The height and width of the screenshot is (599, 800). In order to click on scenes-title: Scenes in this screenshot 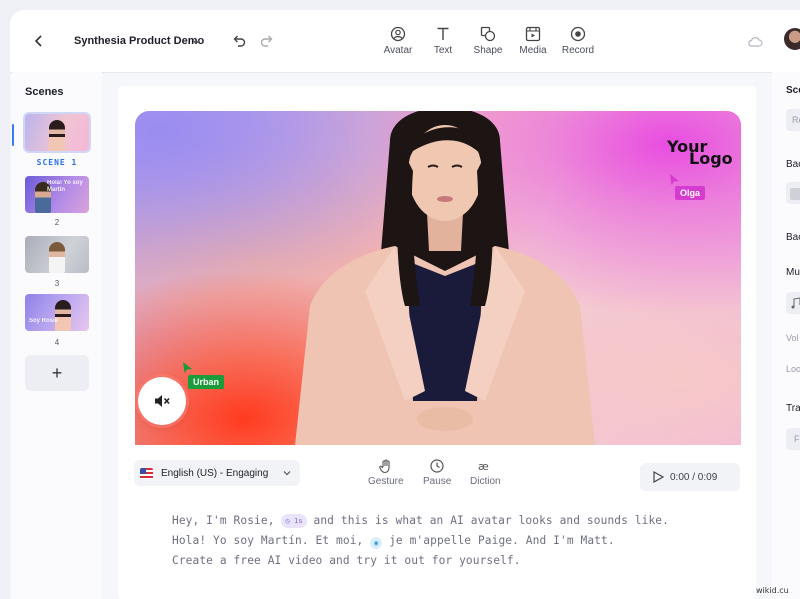, I will do `click(44, 92)`.